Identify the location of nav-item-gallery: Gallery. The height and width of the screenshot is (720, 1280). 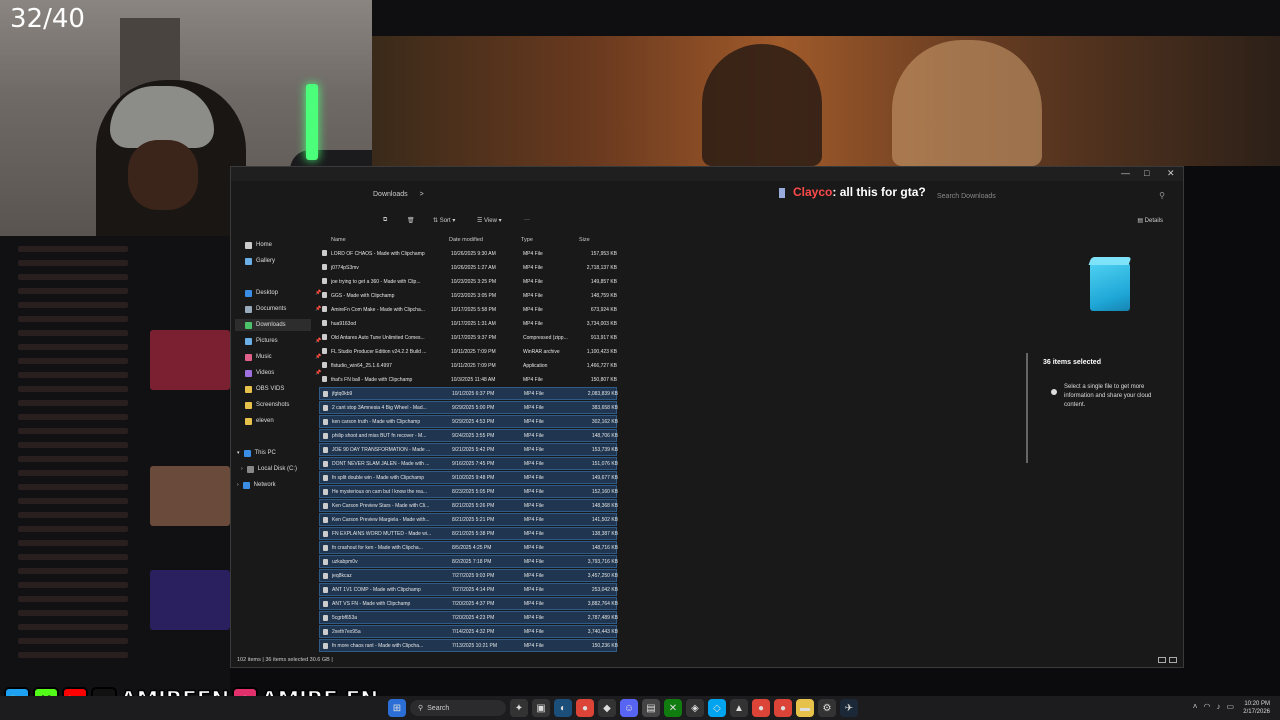
(260, 261).